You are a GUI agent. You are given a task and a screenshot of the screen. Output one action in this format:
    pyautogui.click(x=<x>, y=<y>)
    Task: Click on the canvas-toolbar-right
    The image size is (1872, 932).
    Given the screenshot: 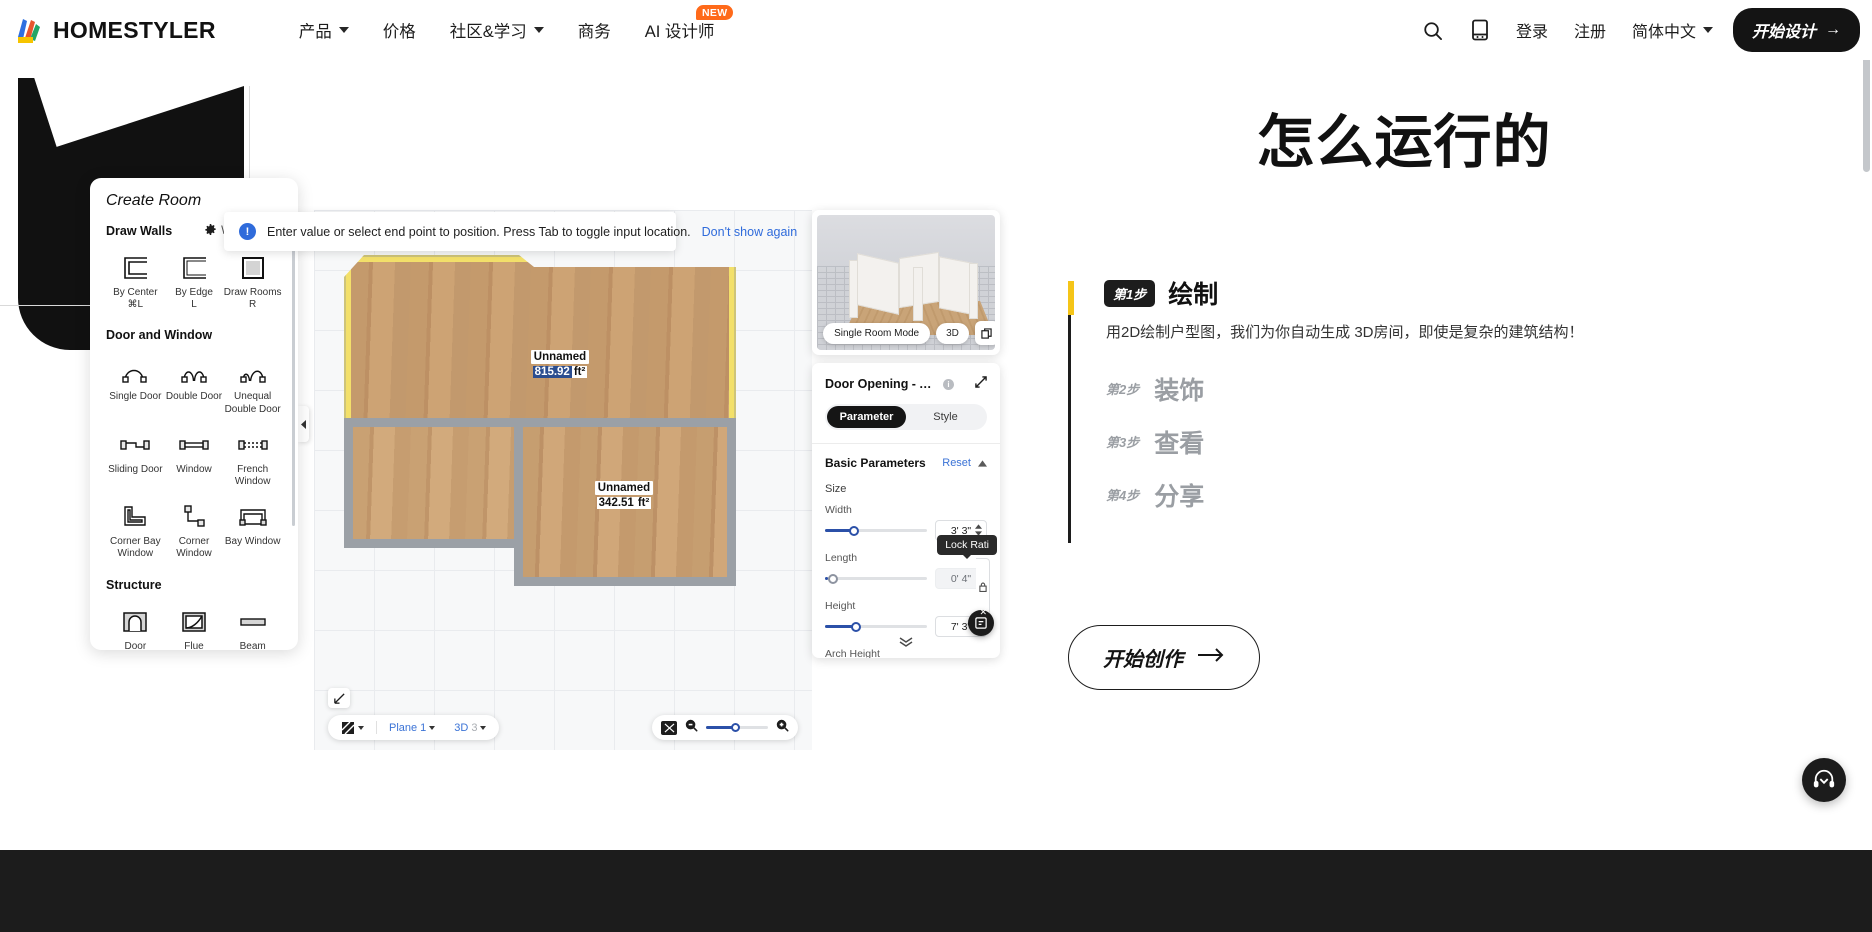 What is the action you would take?
    pyautogui.click(x=725, y=727)
    